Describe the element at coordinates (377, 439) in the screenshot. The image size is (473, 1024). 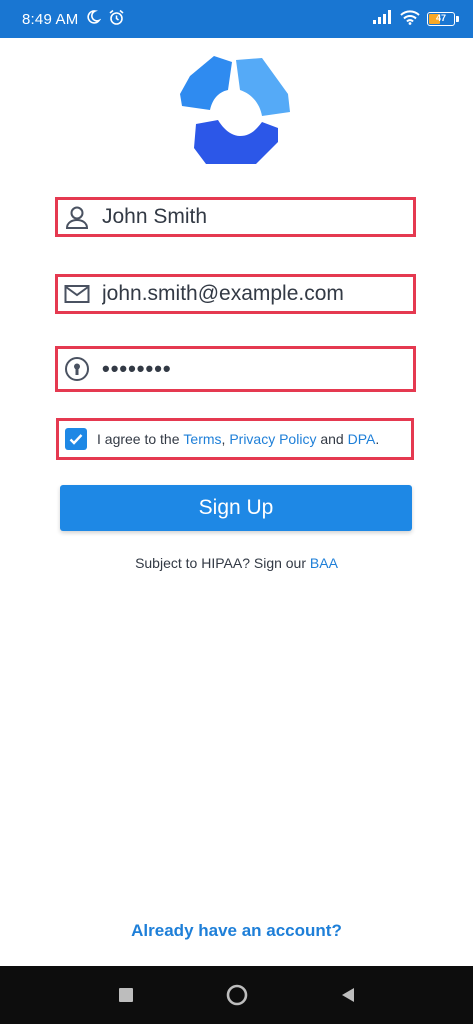
I see `agree-period: .` at that location.